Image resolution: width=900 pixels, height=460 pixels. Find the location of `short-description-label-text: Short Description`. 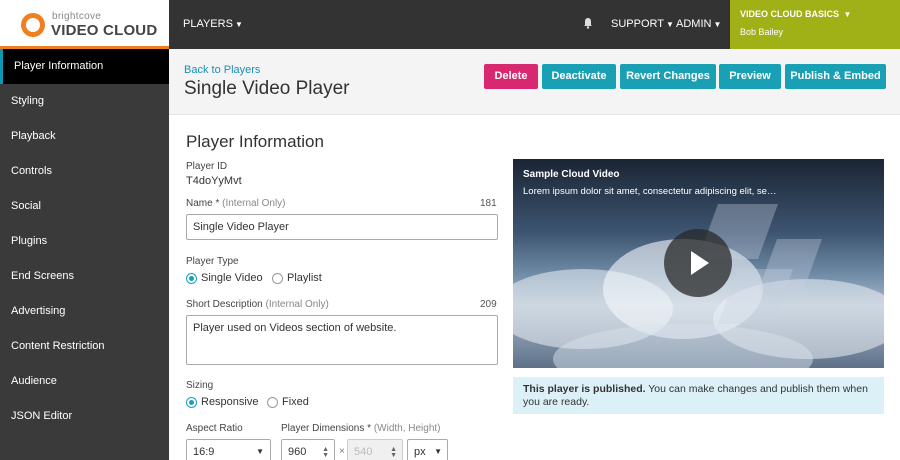

short-description-label-text: Short Description is located at coordinates (224, 304).